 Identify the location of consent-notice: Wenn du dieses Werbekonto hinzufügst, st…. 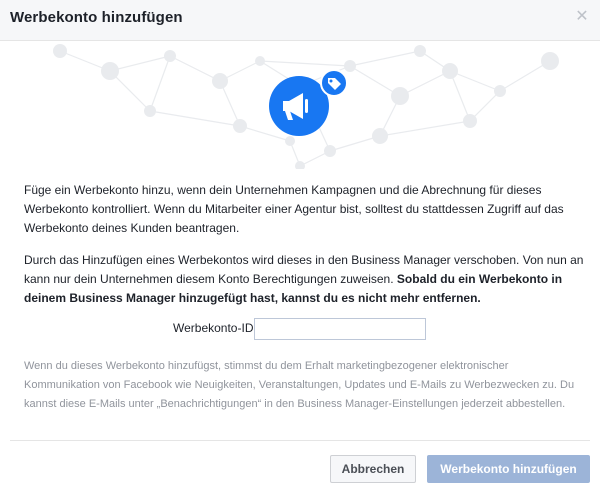
(299, 385).